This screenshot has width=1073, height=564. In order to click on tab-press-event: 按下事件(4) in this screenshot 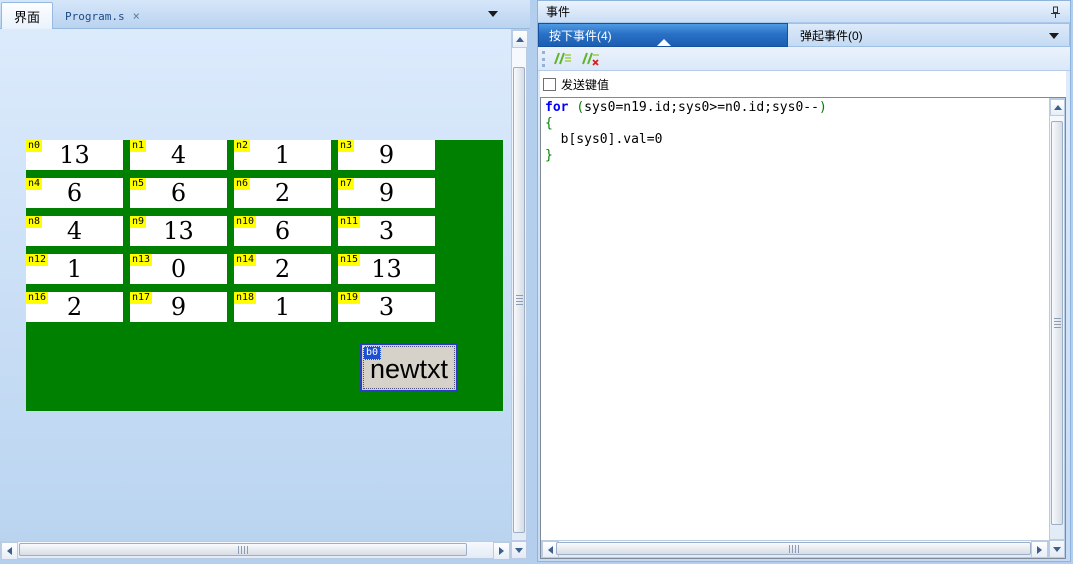, I will do `click(663, 35)`.